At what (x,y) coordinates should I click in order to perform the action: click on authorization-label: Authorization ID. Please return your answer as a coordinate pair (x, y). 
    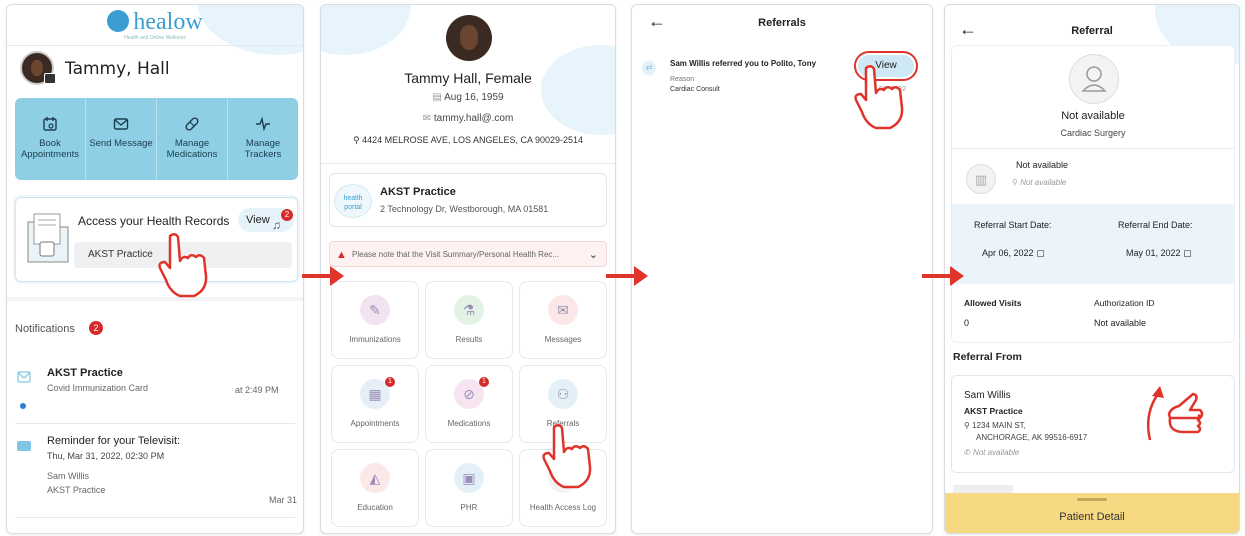
    Looking at the image, I should click on (1124, 303).